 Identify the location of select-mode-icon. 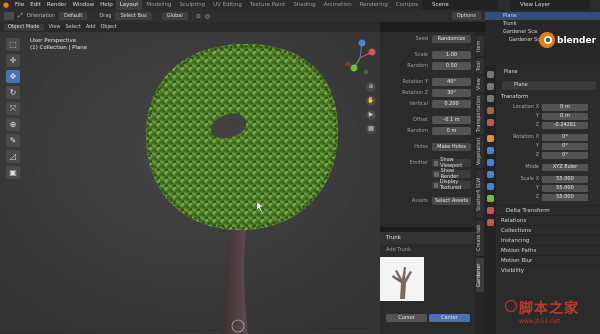
(9, 16).